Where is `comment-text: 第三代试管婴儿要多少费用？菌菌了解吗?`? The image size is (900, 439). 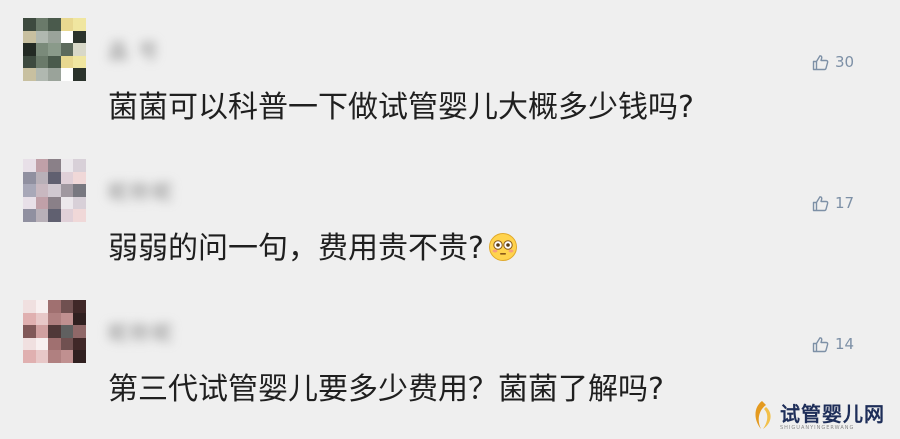 comment-text: 第三代试管婴儿要多少费用？菌菌了解吗? is located at coordinates (386, 389).